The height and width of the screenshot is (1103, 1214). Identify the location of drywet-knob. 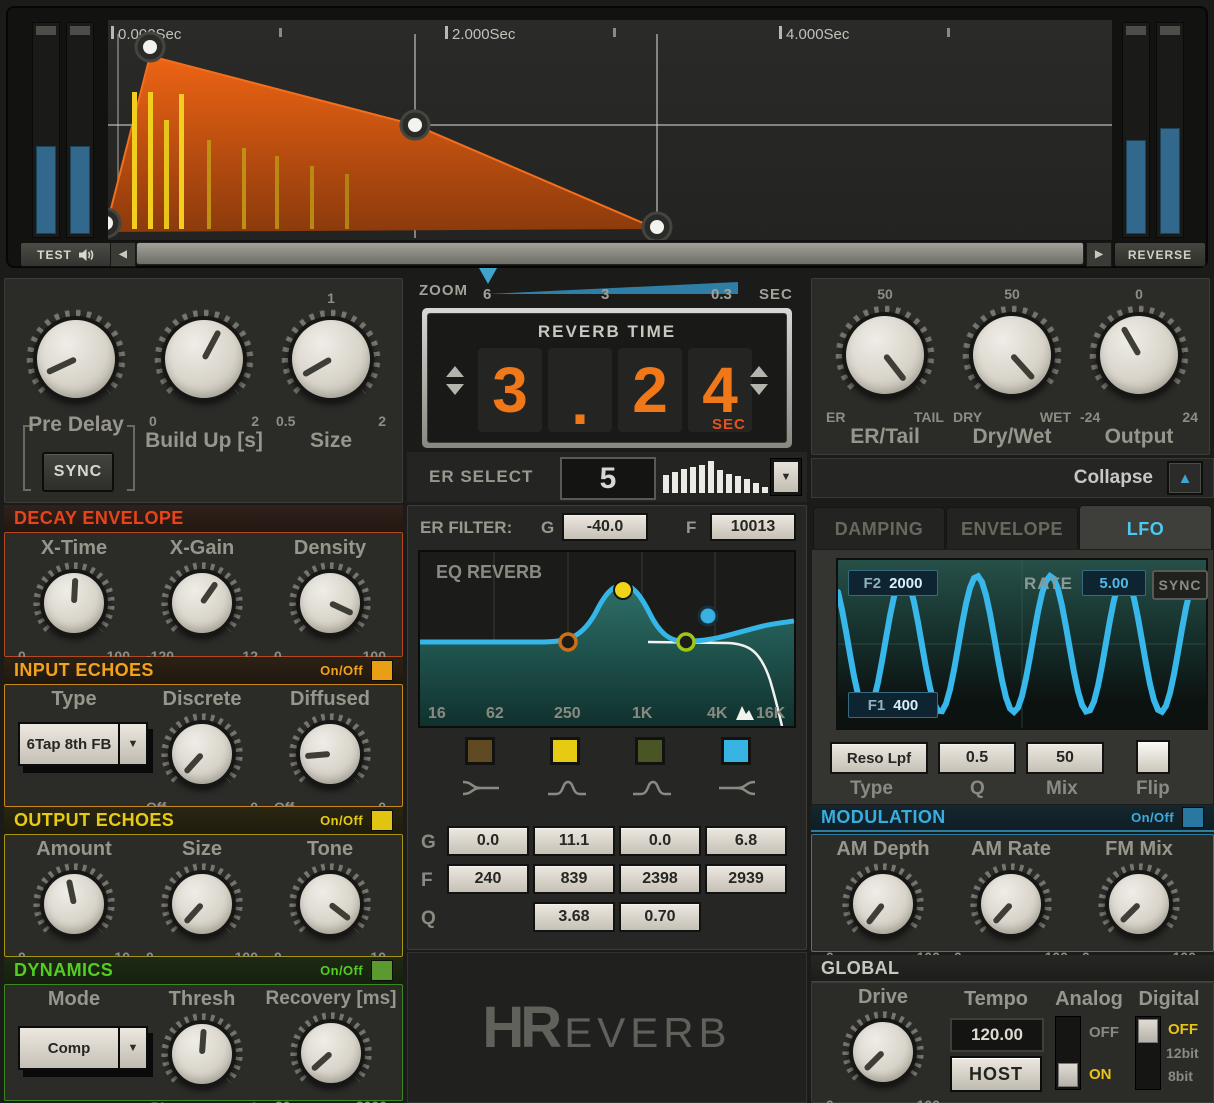
(1012, 355).